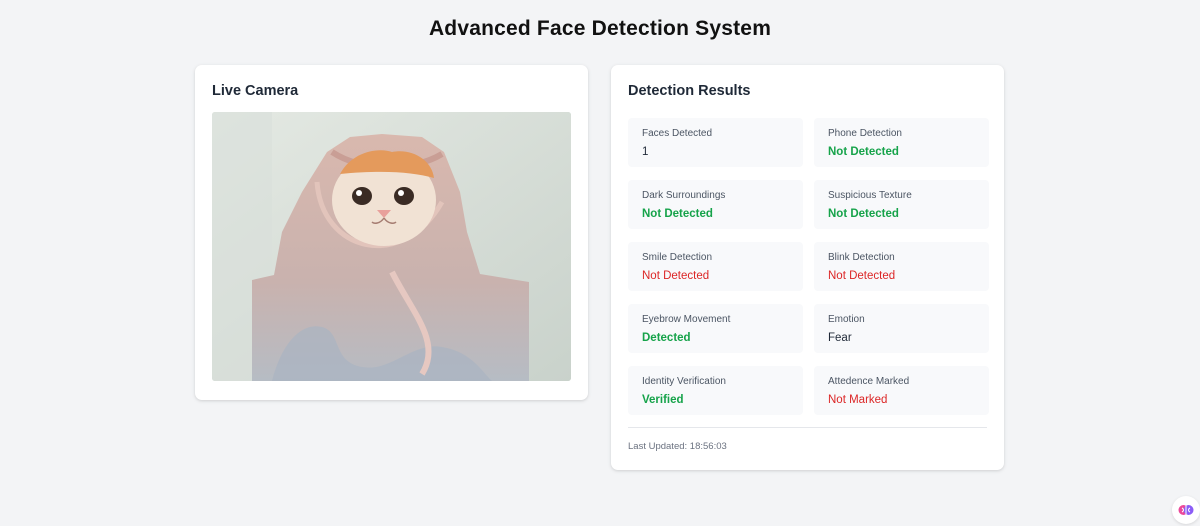 The width and height of the screenshot is (1200, 526). What do you see at coordinates (677, 133) in the screenshot?
I see `result-label: Faces Detected` at bounding box center [677, 133].